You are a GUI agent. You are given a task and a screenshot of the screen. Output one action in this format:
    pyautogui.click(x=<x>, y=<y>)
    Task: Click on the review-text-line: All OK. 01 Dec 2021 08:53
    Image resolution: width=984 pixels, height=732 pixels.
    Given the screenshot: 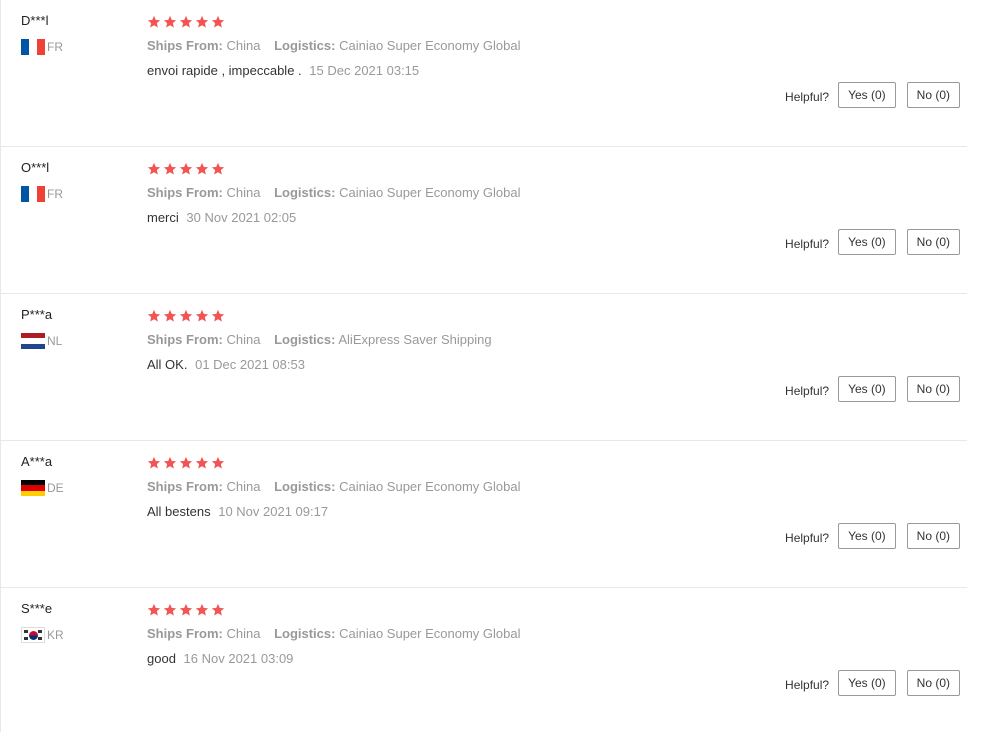 What is the action you would take?
    pyautogui.click(x=497, y=365)
    